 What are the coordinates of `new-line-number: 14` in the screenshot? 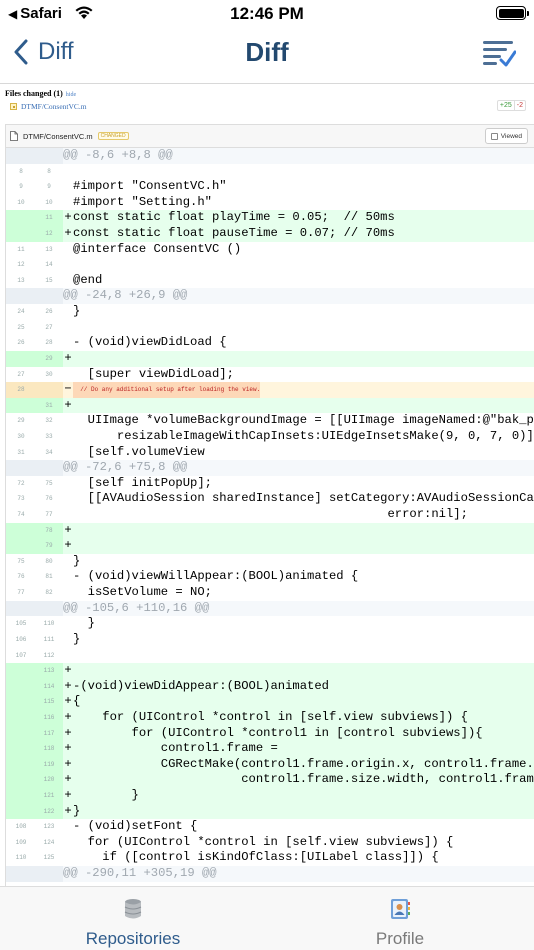 It's located at (49, 265).